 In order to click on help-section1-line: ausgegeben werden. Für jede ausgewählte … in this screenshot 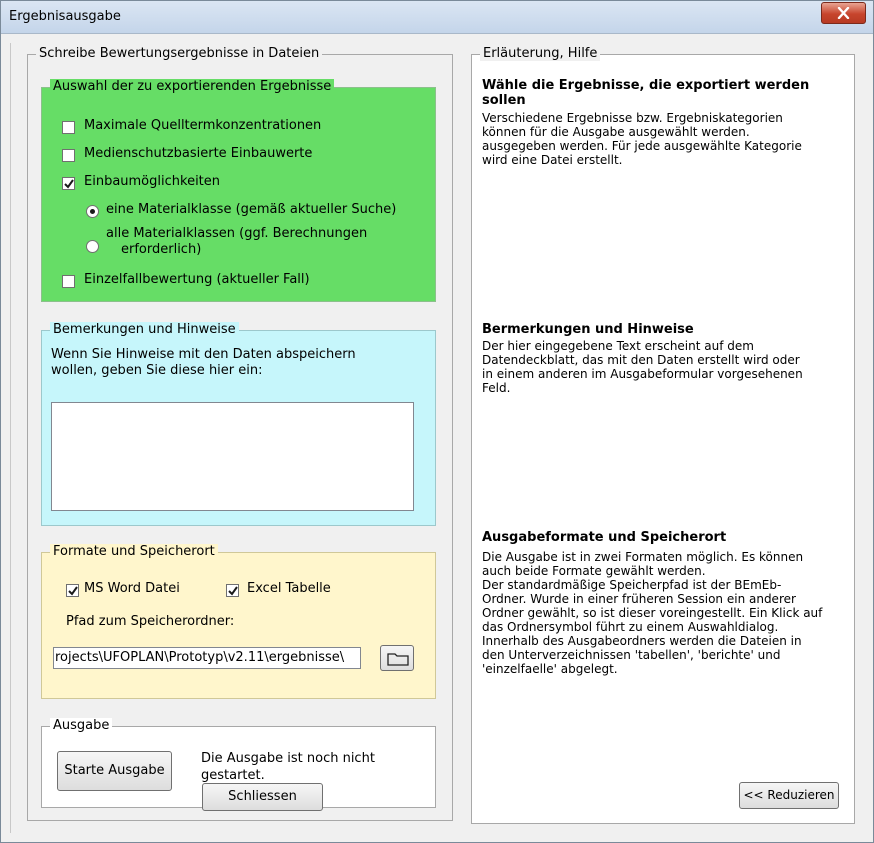, I will do `click(642, 146)`.